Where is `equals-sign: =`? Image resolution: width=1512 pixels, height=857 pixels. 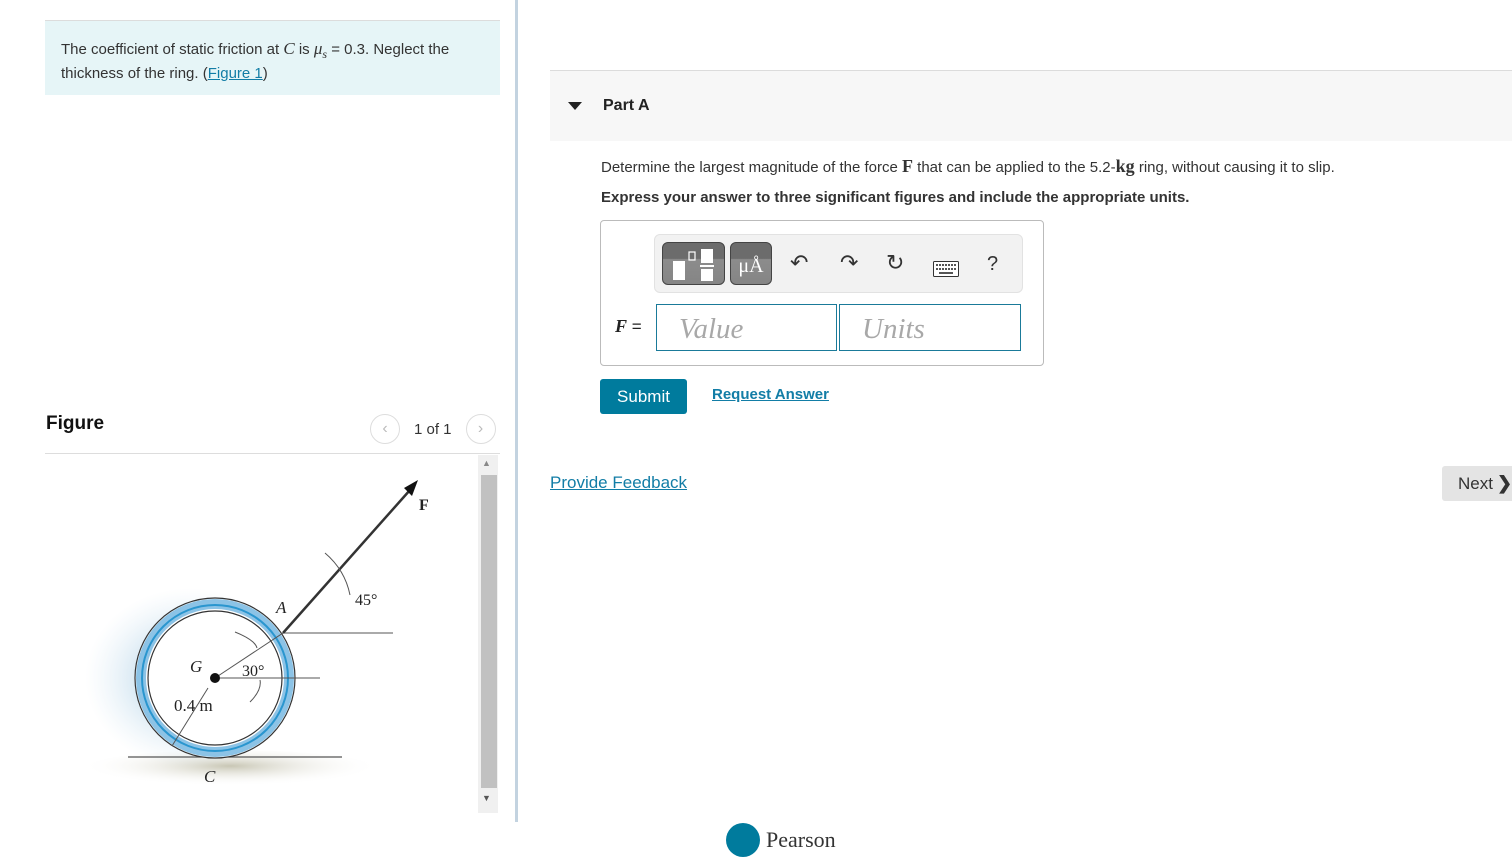
equals-sign: = is located at coordinates (634, 326).